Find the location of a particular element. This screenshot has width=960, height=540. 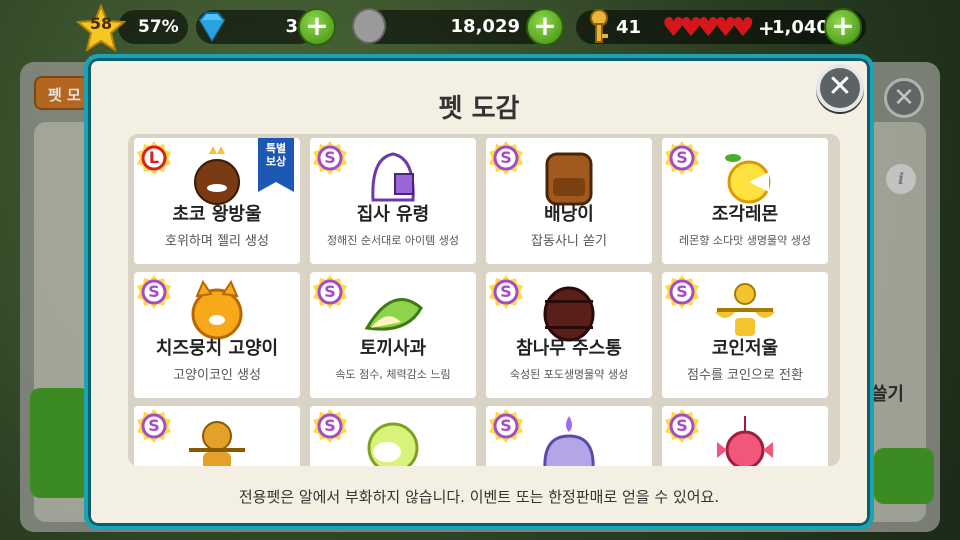

pet-card: L 특별 보상초코 왕방울호위하며 젤리 생성 is located at coordinates (217, 201).